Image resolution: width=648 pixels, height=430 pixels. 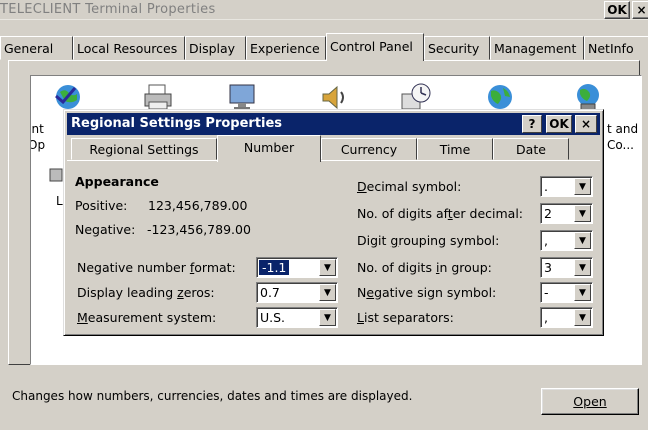 What do you see at coordinates (144, 149) in the screenshot?
I see `tab-regional-settings: Regional Settings` at bounding box center [144, 149].